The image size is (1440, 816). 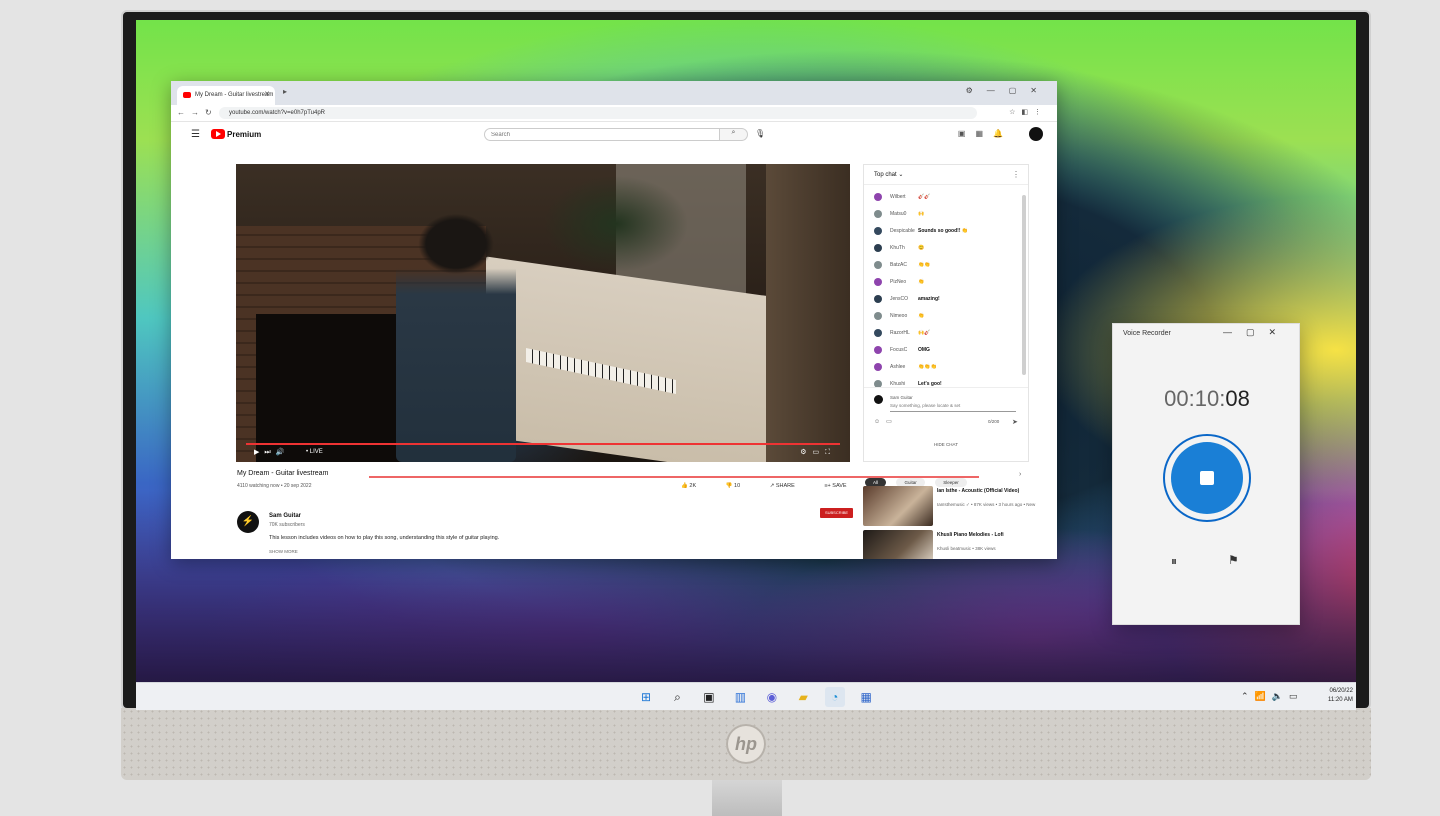 I want to click on recommended-title: Ian Isthe - Acoustic (Official Video), so click(x=978, y=491).